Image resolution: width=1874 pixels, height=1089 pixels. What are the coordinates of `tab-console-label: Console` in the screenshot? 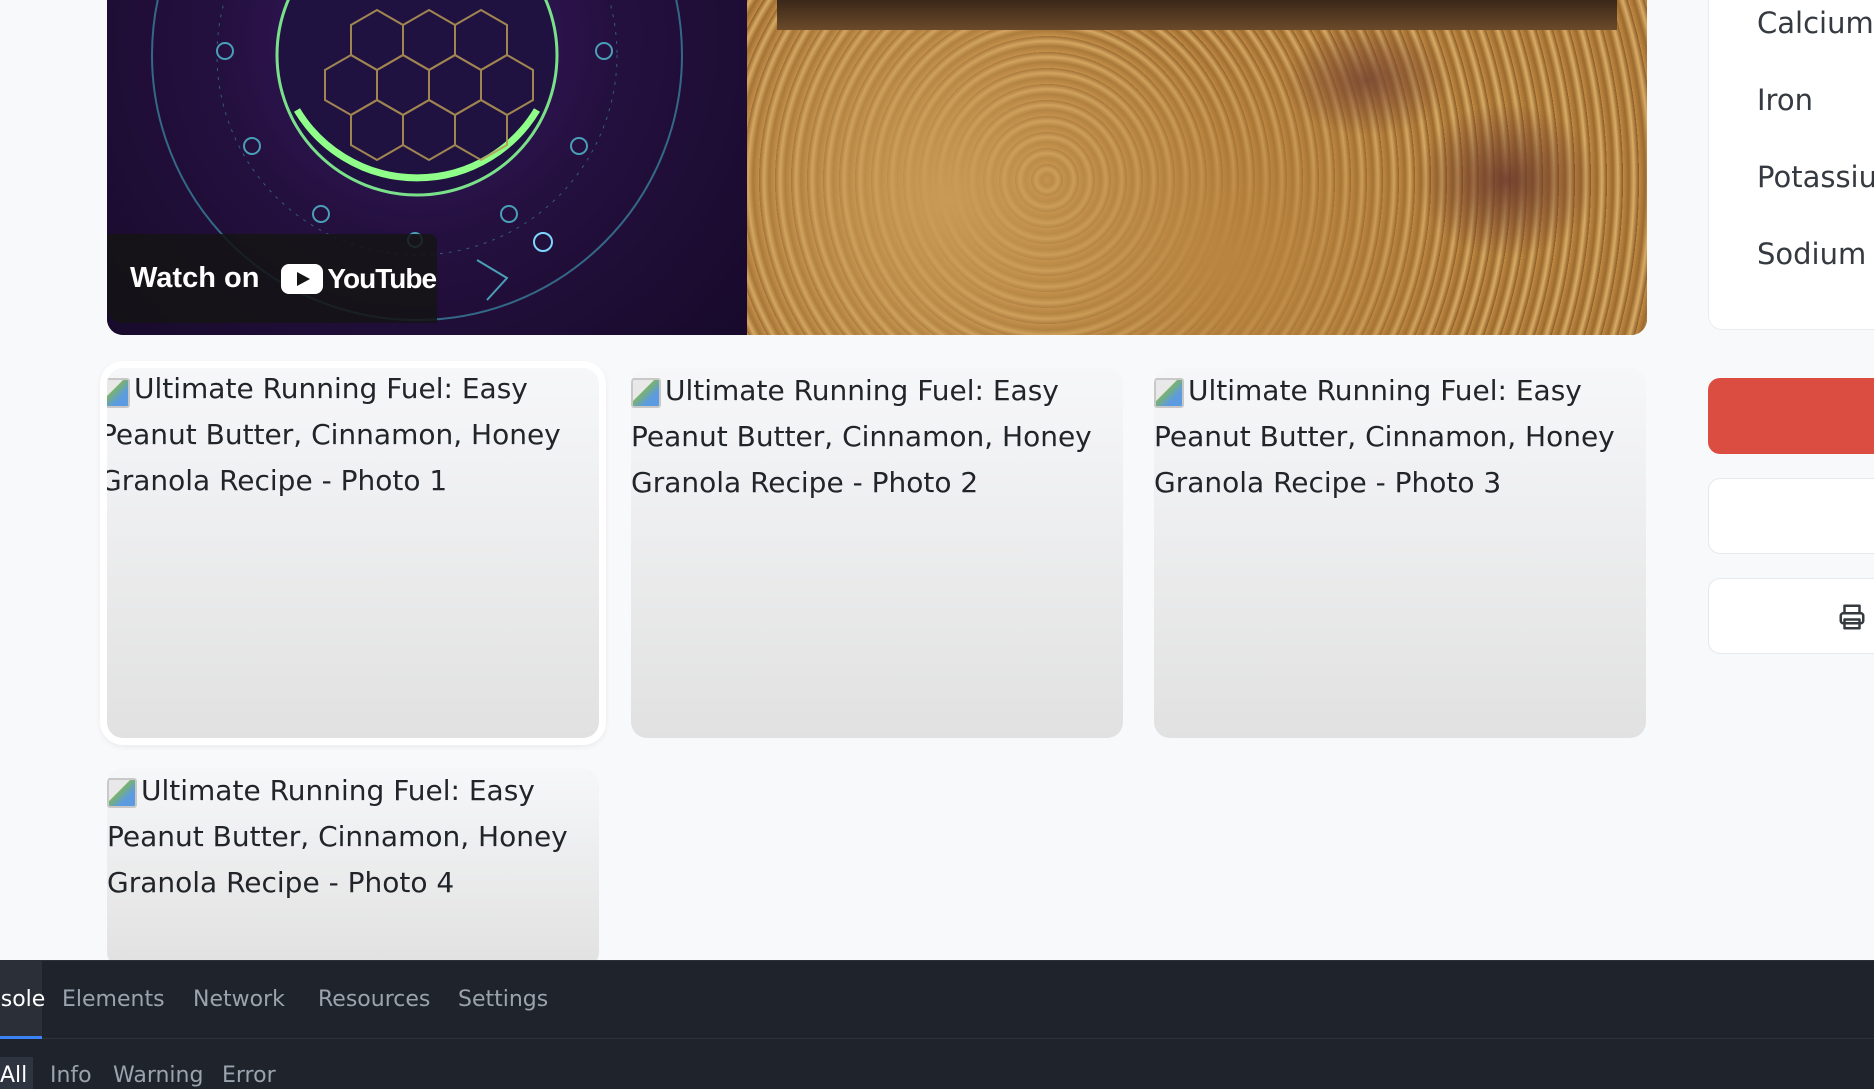 It's located at (23, 999).